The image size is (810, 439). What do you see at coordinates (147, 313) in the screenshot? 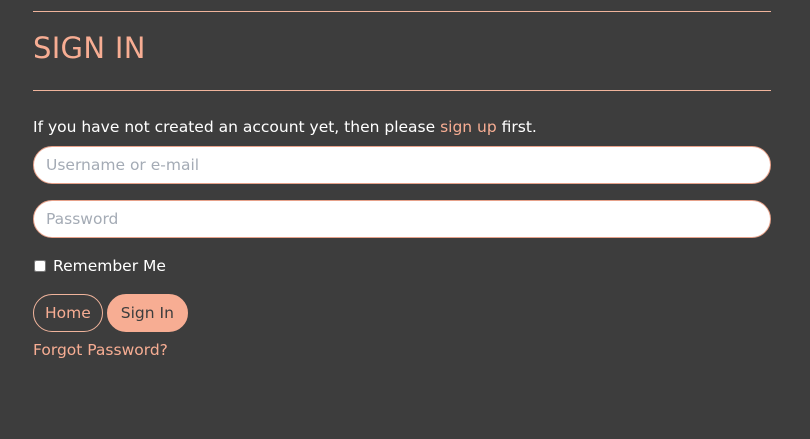
I see `sign-in-button: Sign In` at bounding box center [147, 313].